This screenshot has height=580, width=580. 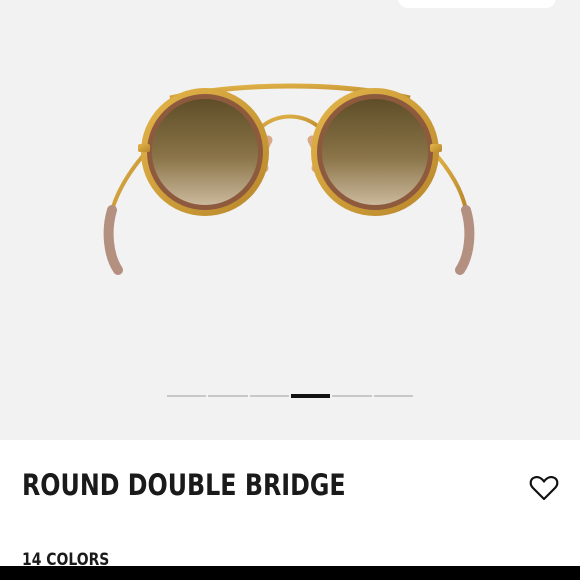 I want to click on product-title: ROUND DOUBLE BRIDGE, so click(x=184, y=485).